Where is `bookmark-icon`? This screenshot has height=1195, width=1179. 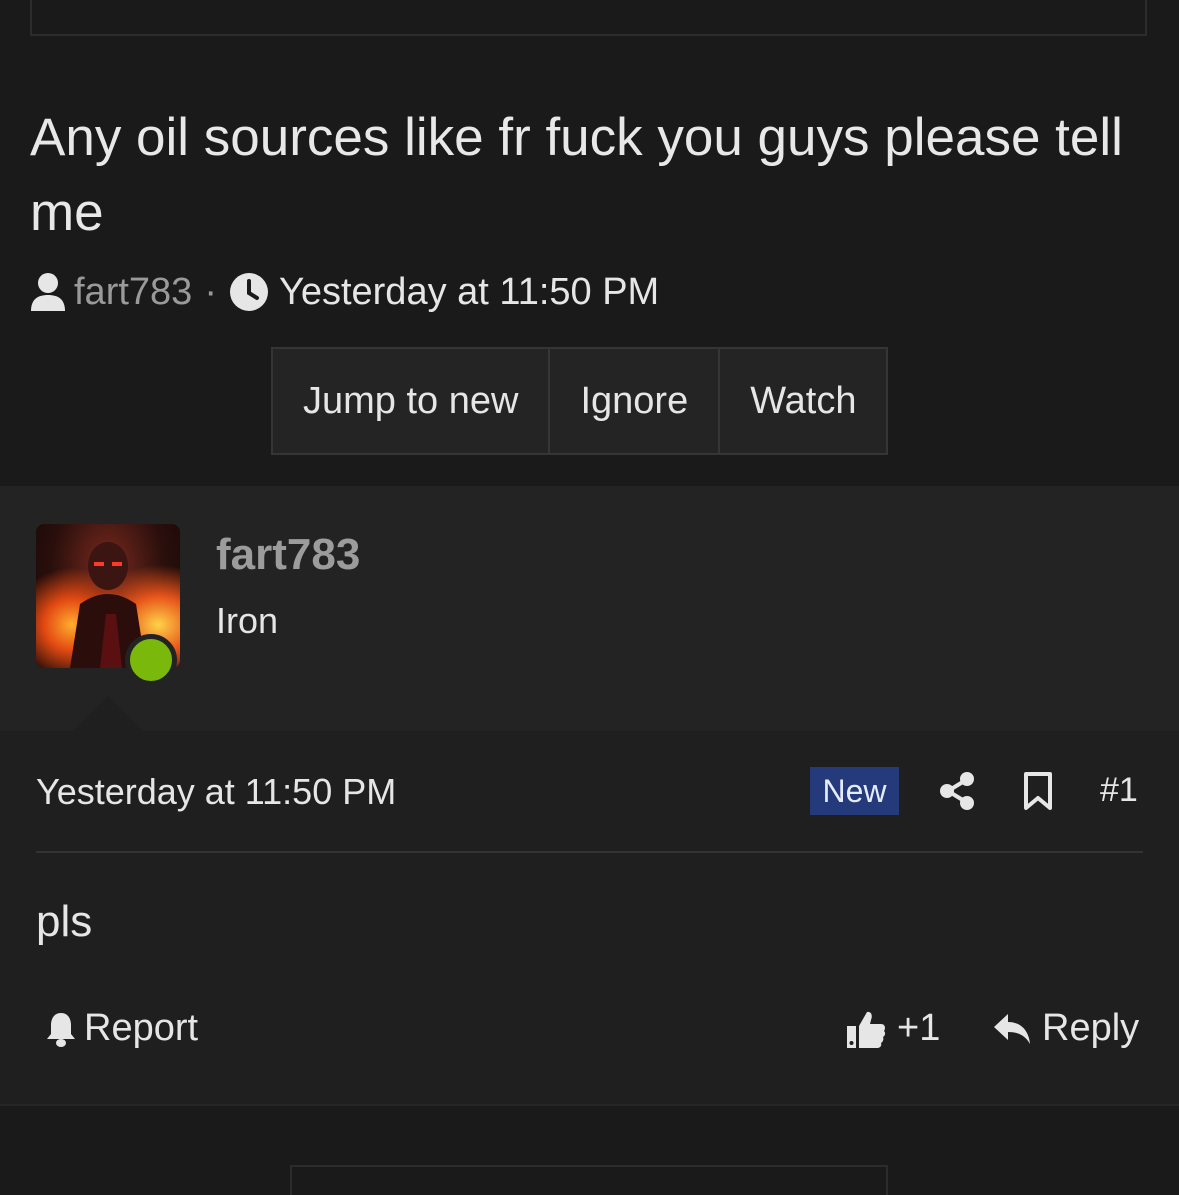
bookmark-icon is located at coordinates (1038, 791).